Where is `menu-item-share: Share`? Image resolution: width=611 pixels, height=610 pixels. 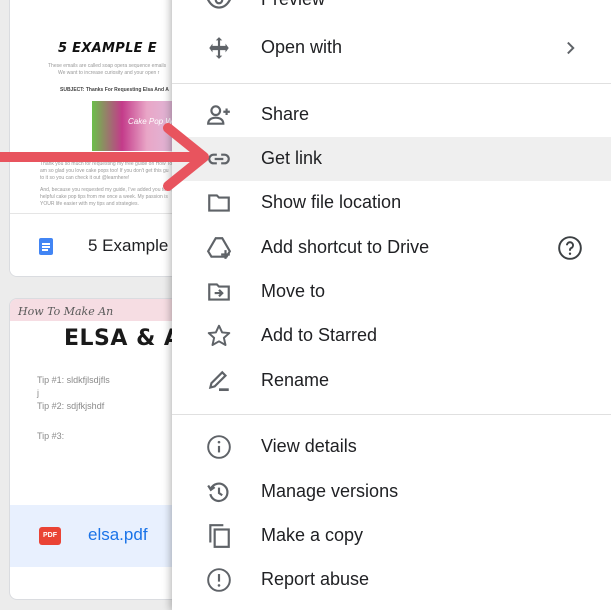 menu-item-share: Share is located at coordinates (391, 115).